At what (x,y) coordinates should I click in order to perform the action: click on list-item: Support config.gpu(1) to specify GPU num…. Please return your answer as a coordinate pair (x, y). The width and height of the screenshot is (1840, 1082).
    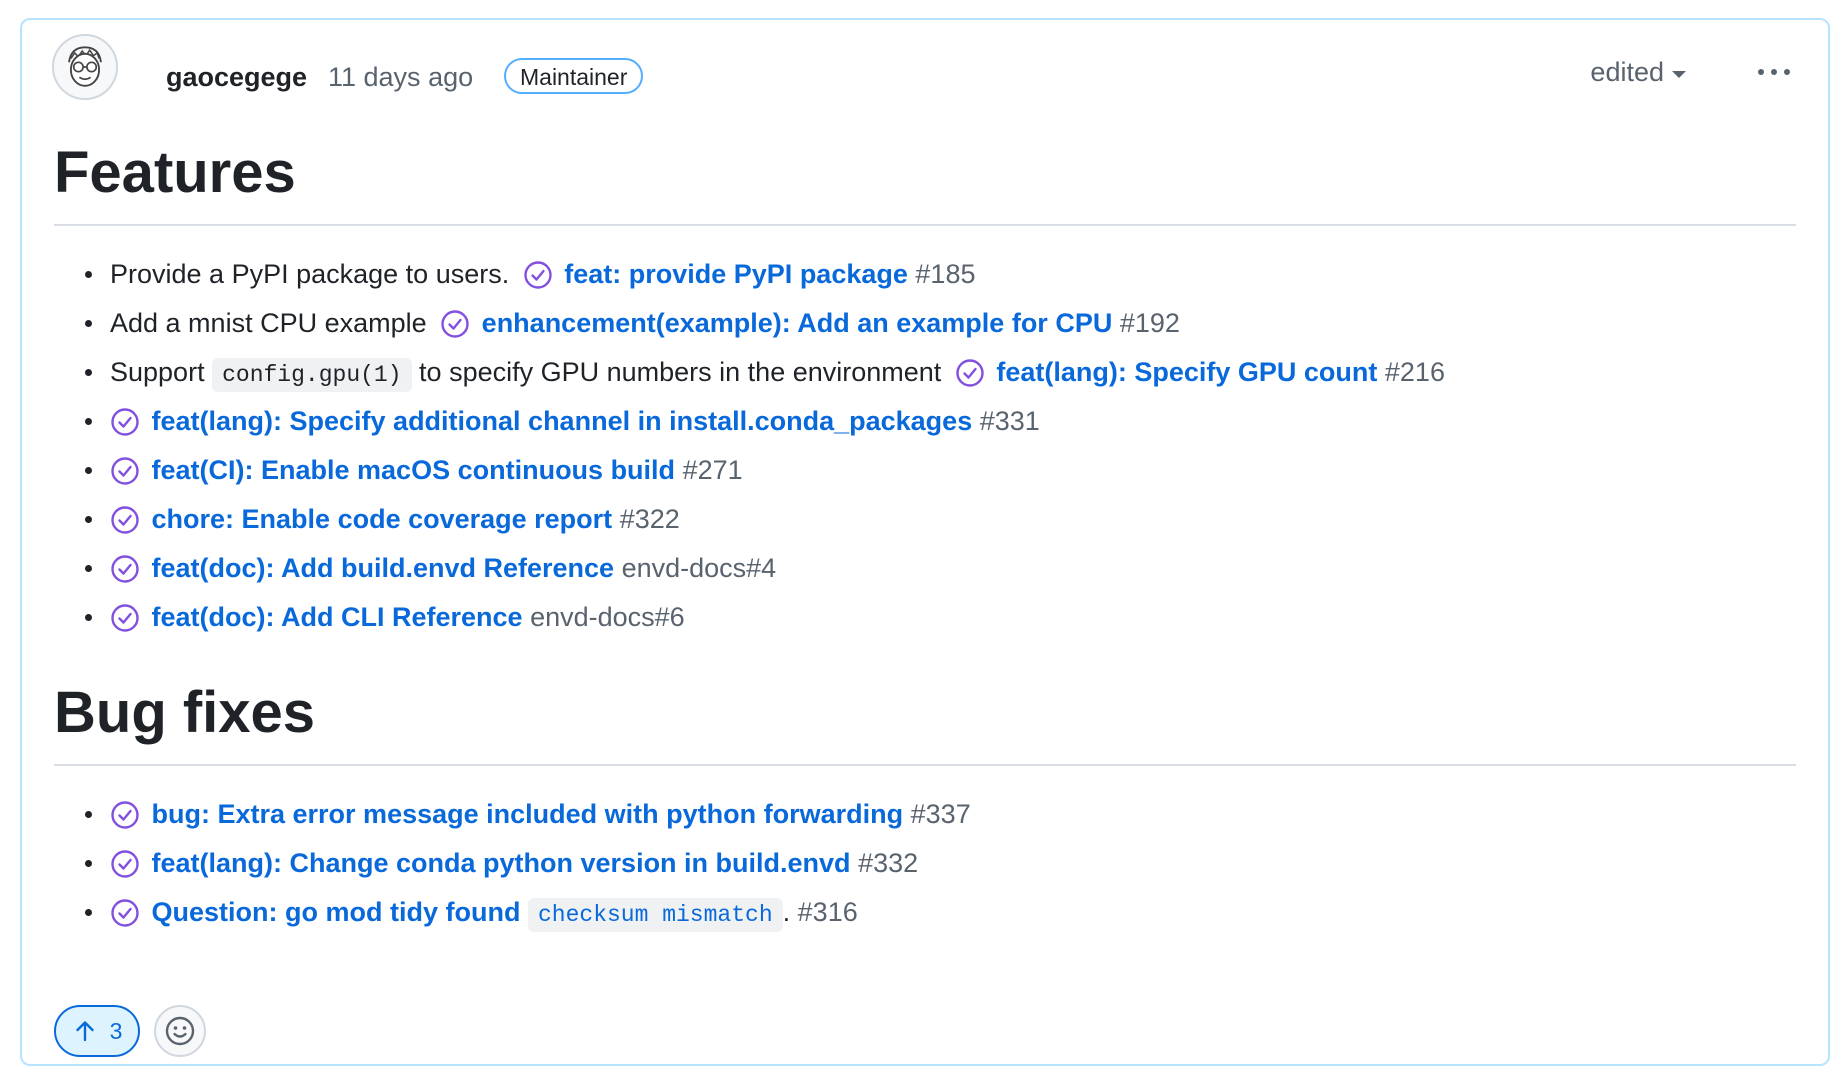
    Looking at the image, I should click on (925, 376).